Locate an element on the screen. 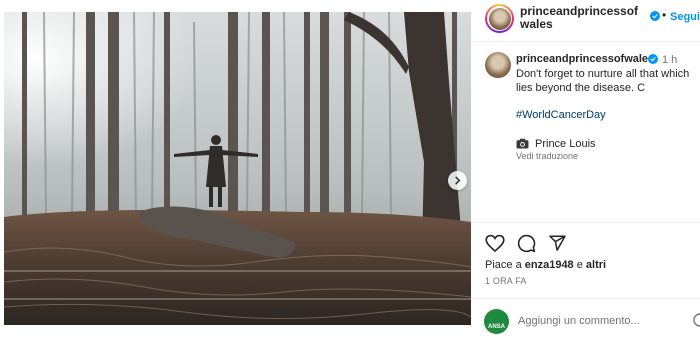 This screenshot has width=700, height=342. likes-line: Piace a enza1948 e altri is located at coordinates (546, 265).